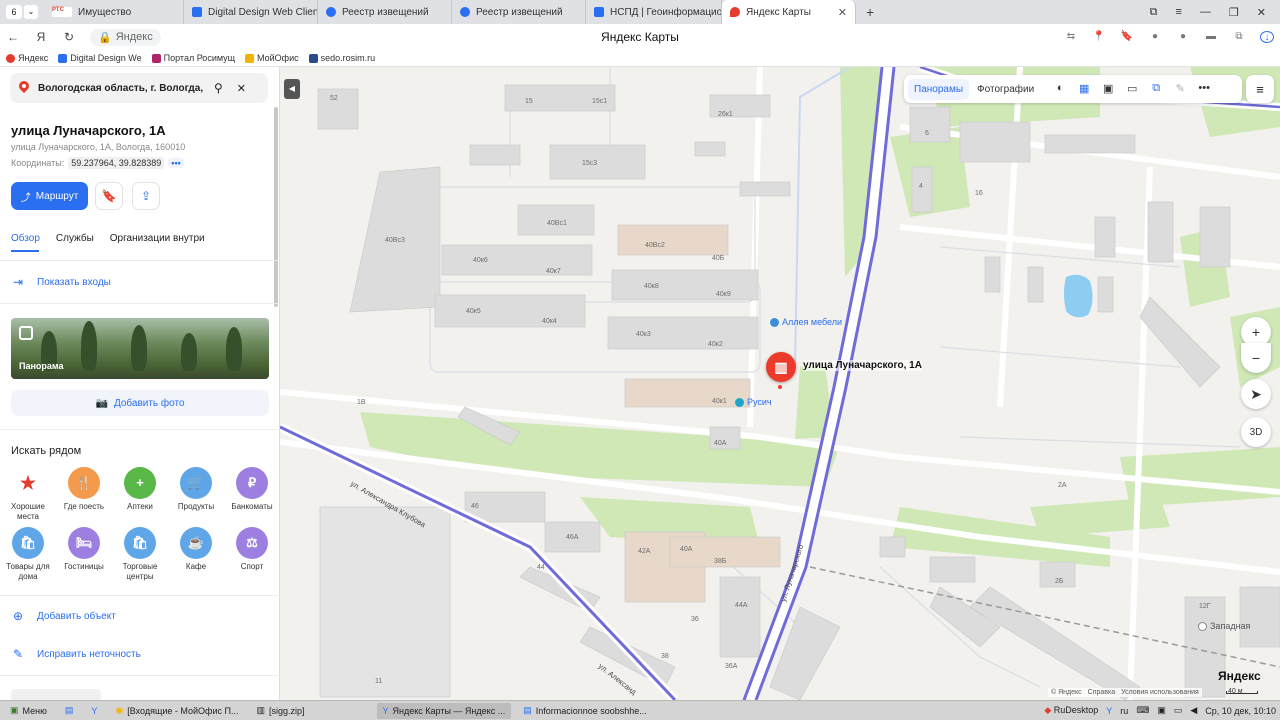  I want to click on coords-value: 59.237964, 39.828389, so click(116, 163).